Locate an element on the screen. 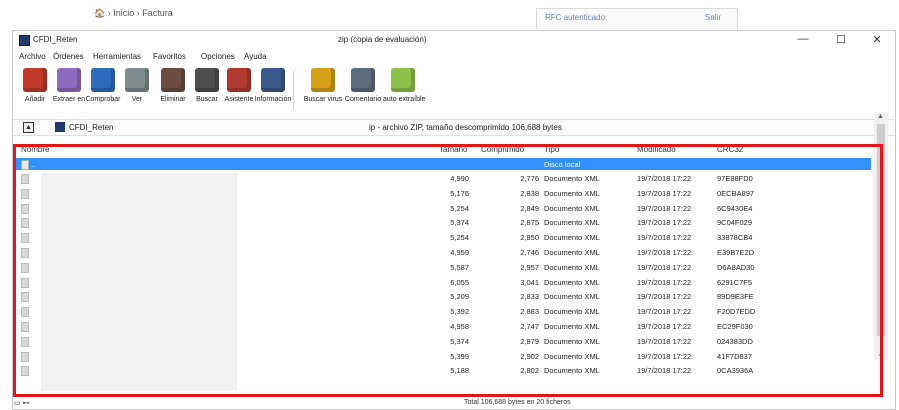 Image resolution: width=899 pixels, height=410 pixels. virus-scan-icon is located at coordinates (323, 80).